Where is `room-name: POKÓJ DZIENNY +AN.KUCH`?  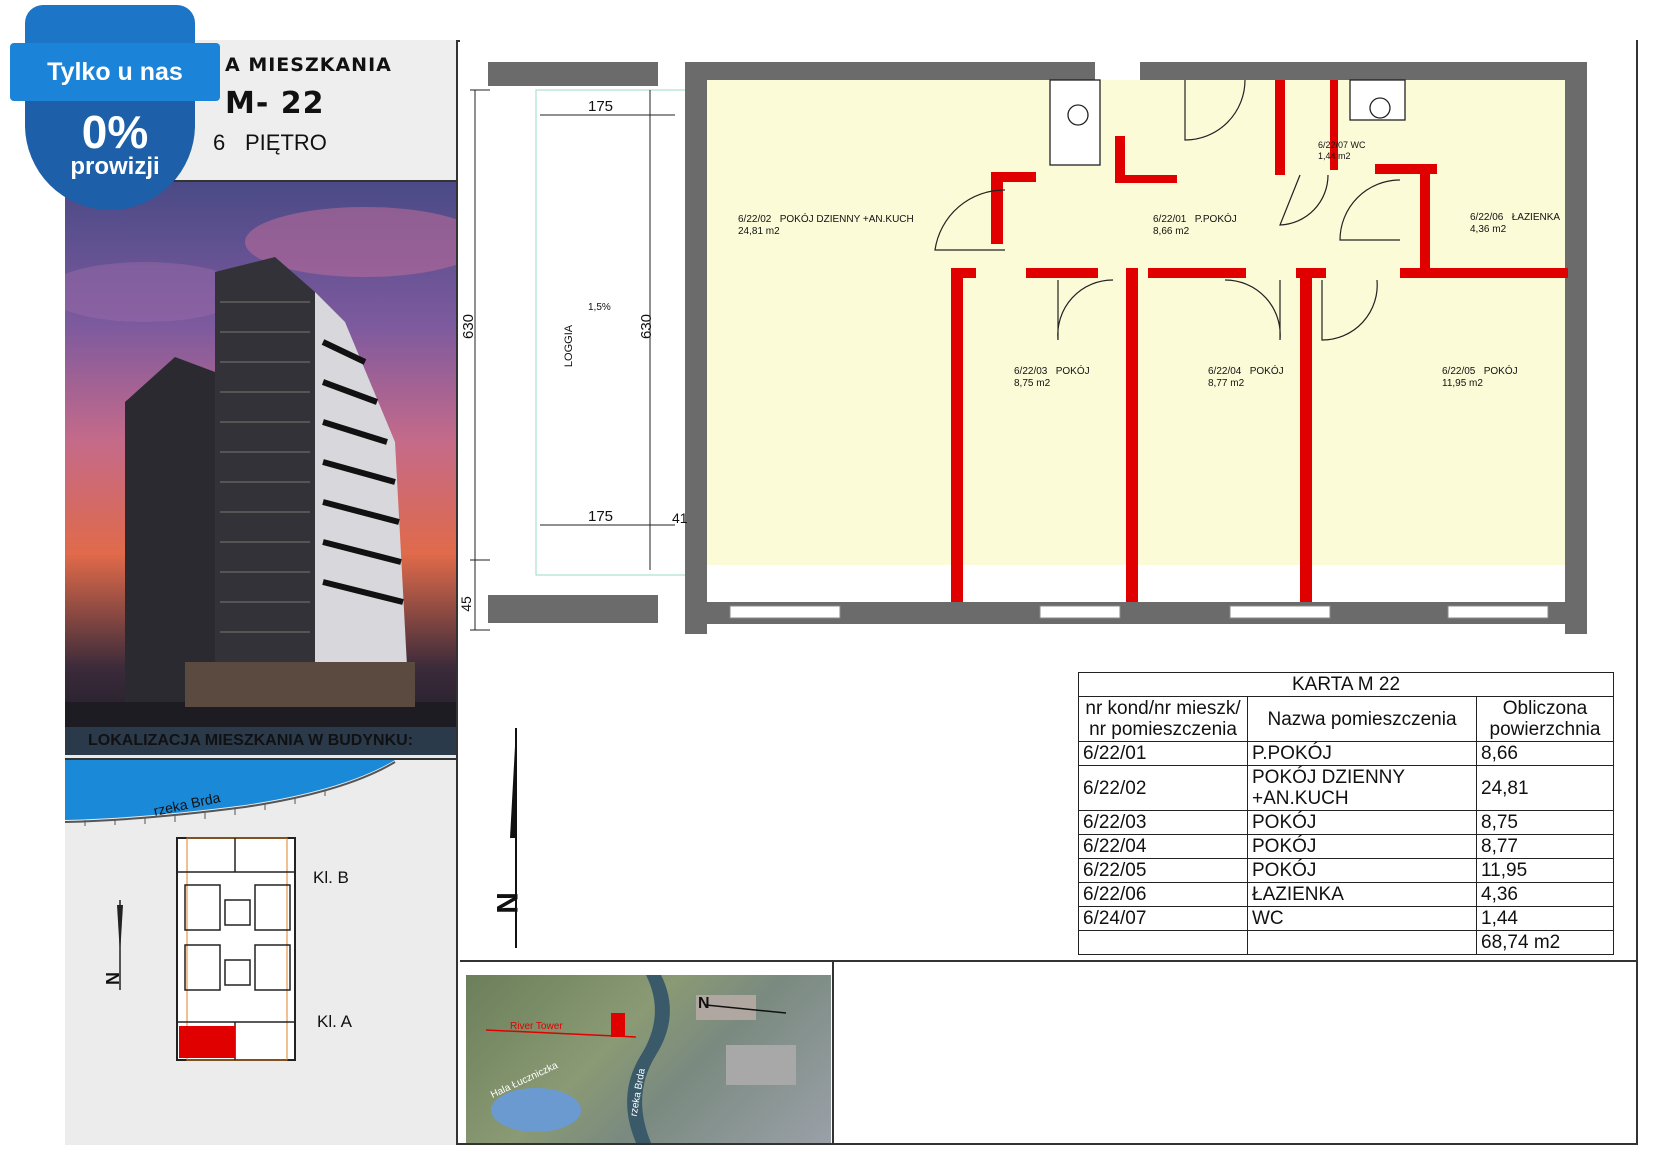
room-name: POKÓJ DZIENNY +AN.KUCH is located at coordinates (846, 219).